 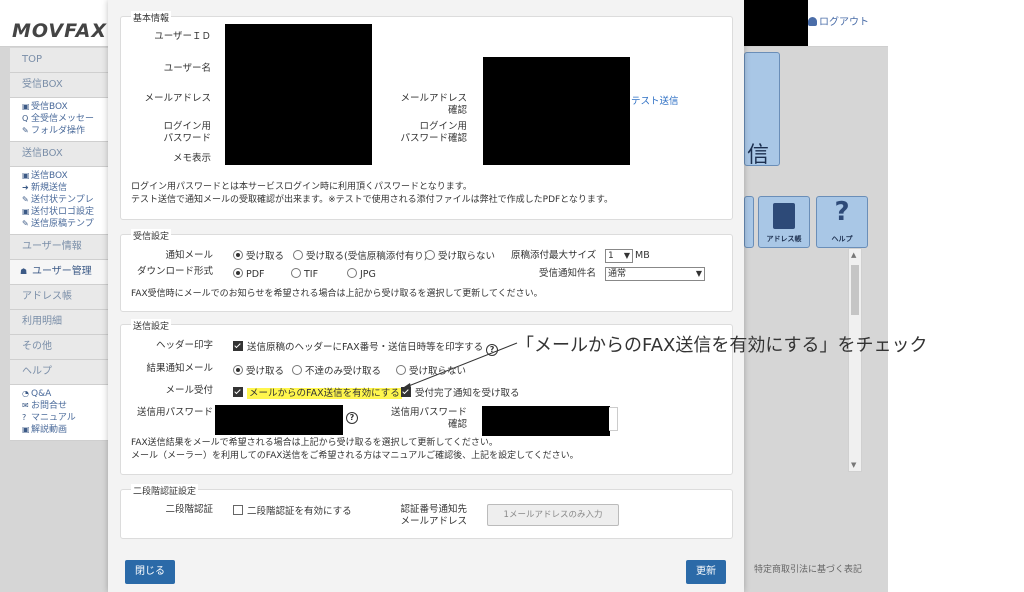 What do you see at coordinates (59, 85) in the screenshot?
I see `sidebar-section: 受信BOX` at bounding box center [59, 85].